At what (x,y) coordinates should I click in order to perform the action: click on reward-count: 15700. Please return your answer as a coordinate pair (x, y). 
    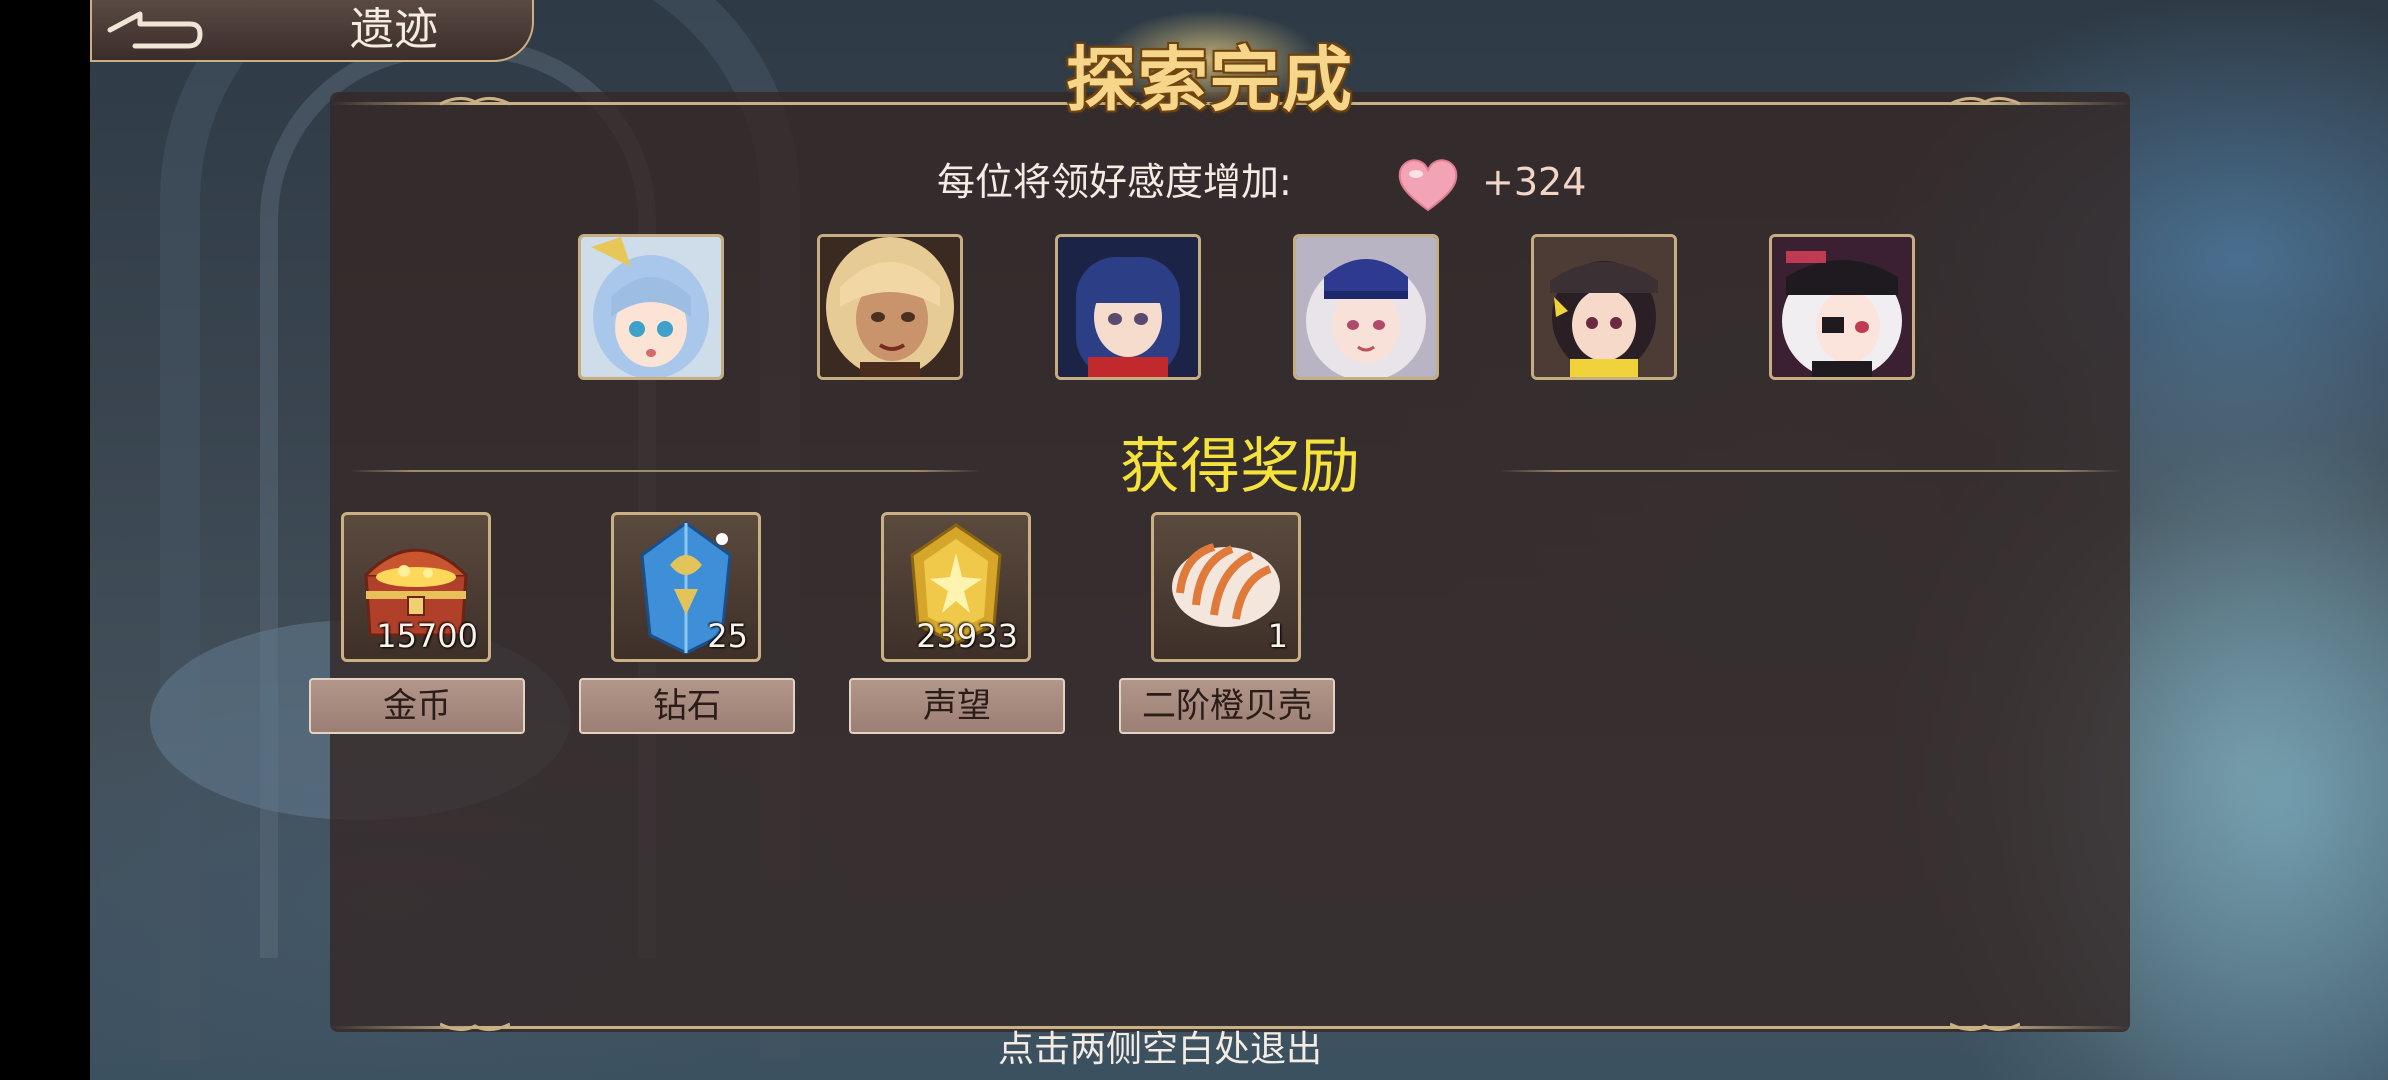
    Looking at the image, I should click on (427, 636).